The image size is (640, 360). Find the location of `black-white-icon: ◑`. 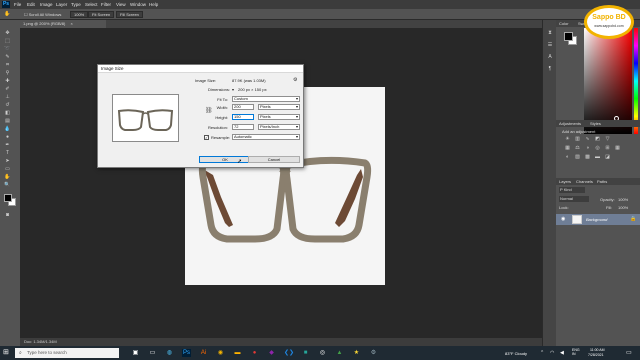

black-white-icon: ◑ is located at coordinates (587, 148).